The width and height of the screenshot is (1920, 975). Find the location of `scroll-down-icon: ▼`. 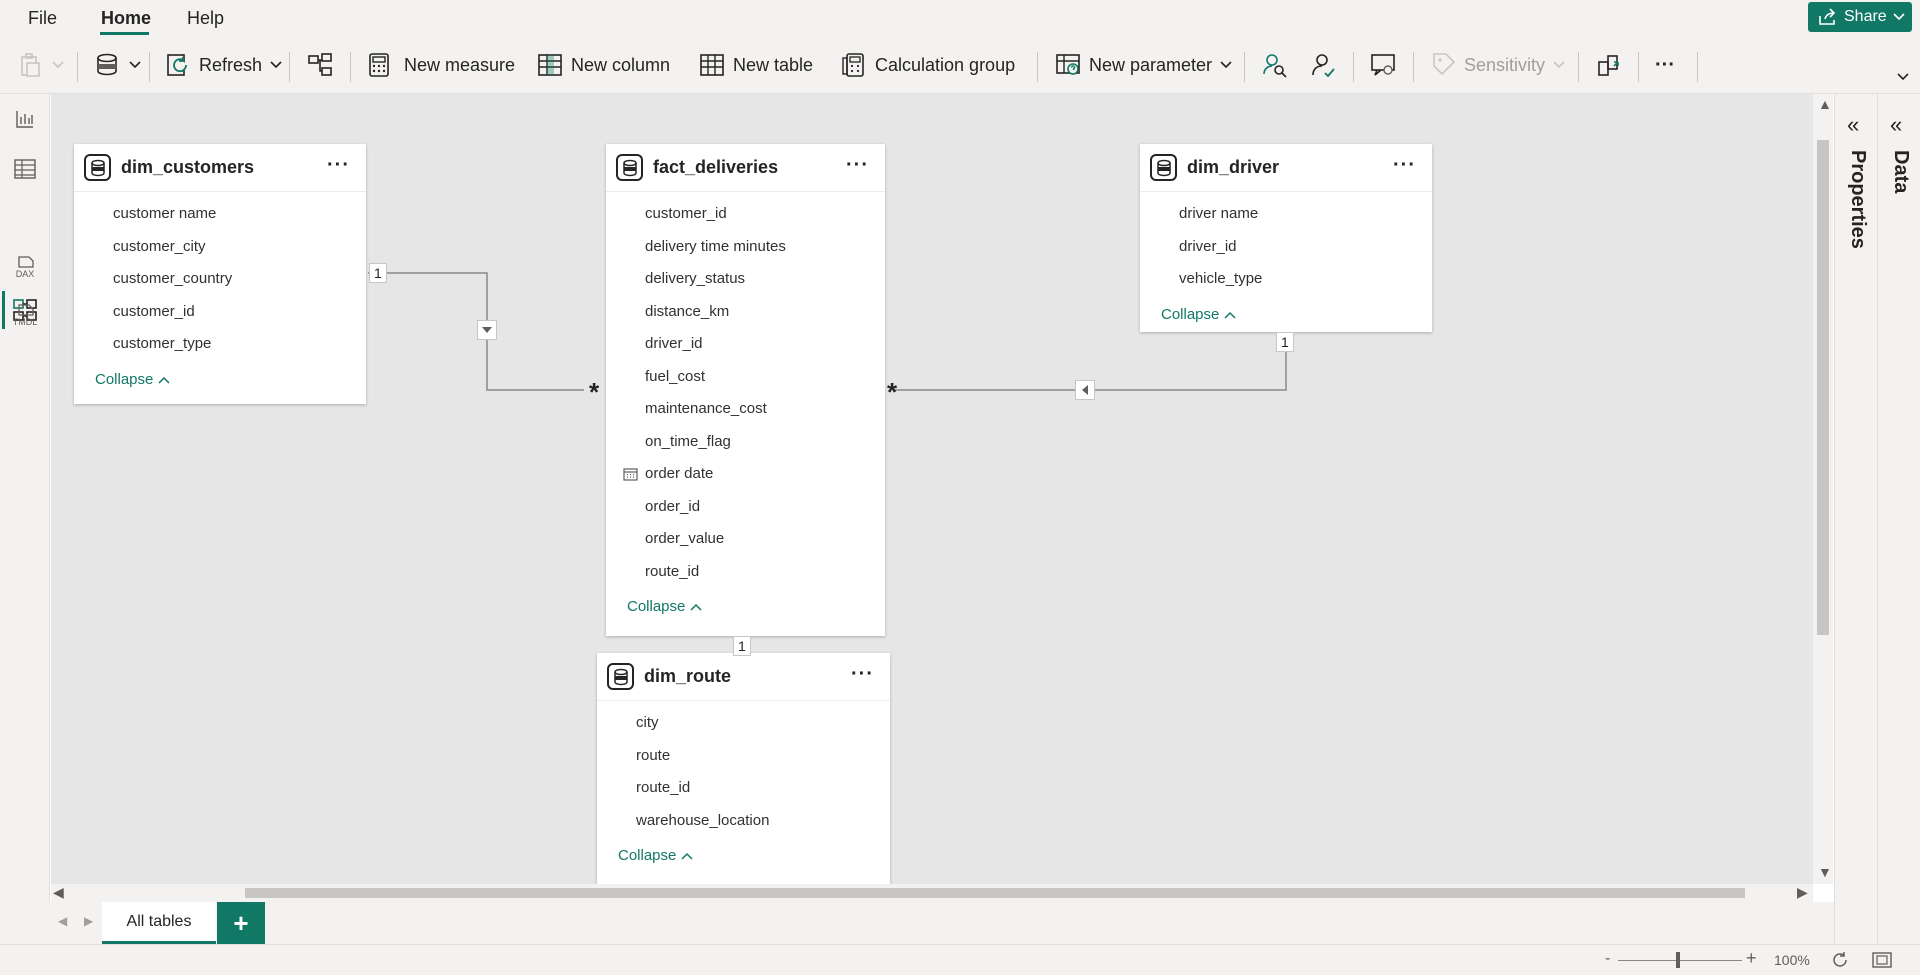

scroll-down-icon: ▼ is located at coordinates (1825, 872).